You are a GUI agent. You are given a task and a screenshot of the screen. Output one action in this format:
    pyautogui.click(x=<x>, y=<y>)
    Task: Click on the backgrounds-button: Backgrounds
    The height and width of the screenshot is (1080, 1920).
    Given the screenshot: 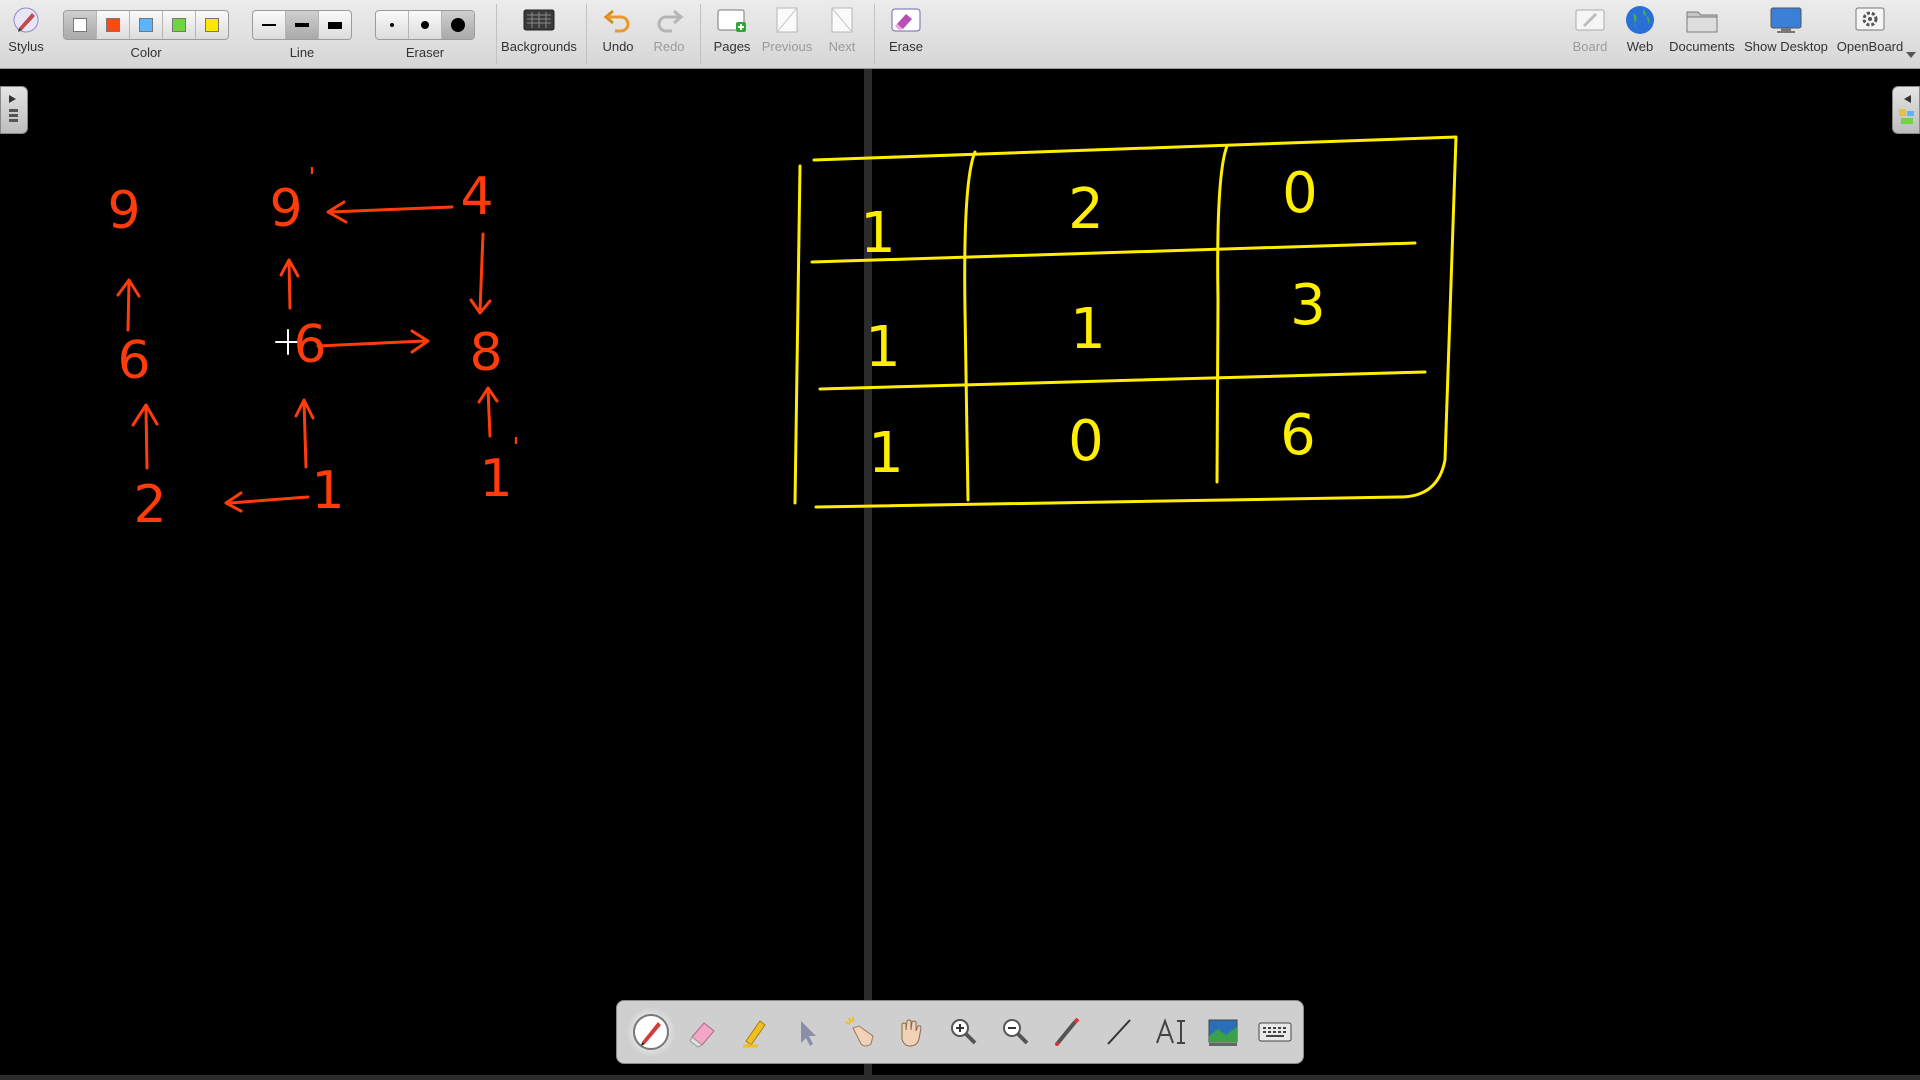 What is the action you would take?
    pyautogui.click(x=539, y=34)
    